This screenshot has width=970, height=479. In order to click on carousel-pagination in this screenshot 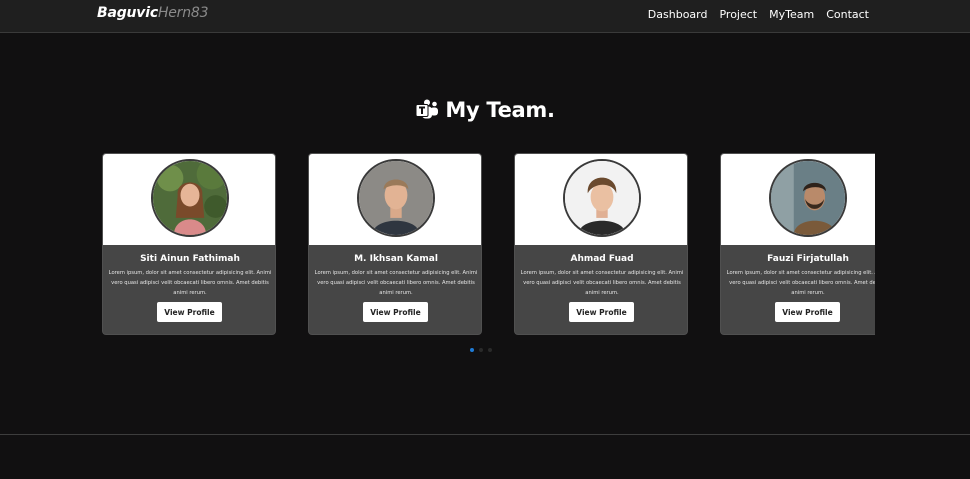, I will do `click(481, 350)`.